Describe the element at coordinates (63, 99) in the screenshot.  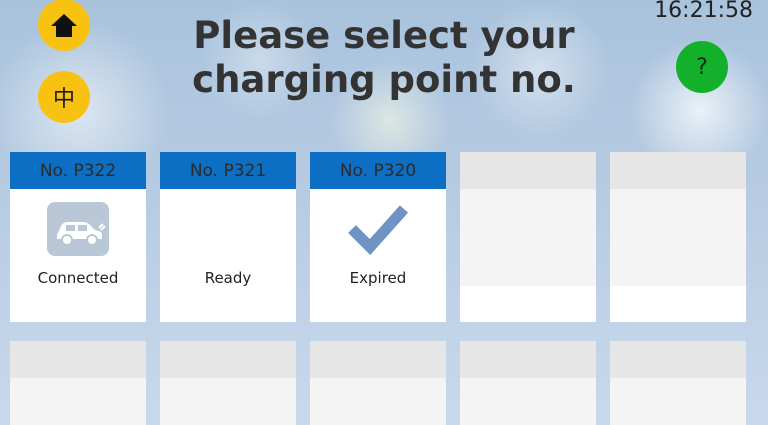
I see `language-label: 中` at that location.